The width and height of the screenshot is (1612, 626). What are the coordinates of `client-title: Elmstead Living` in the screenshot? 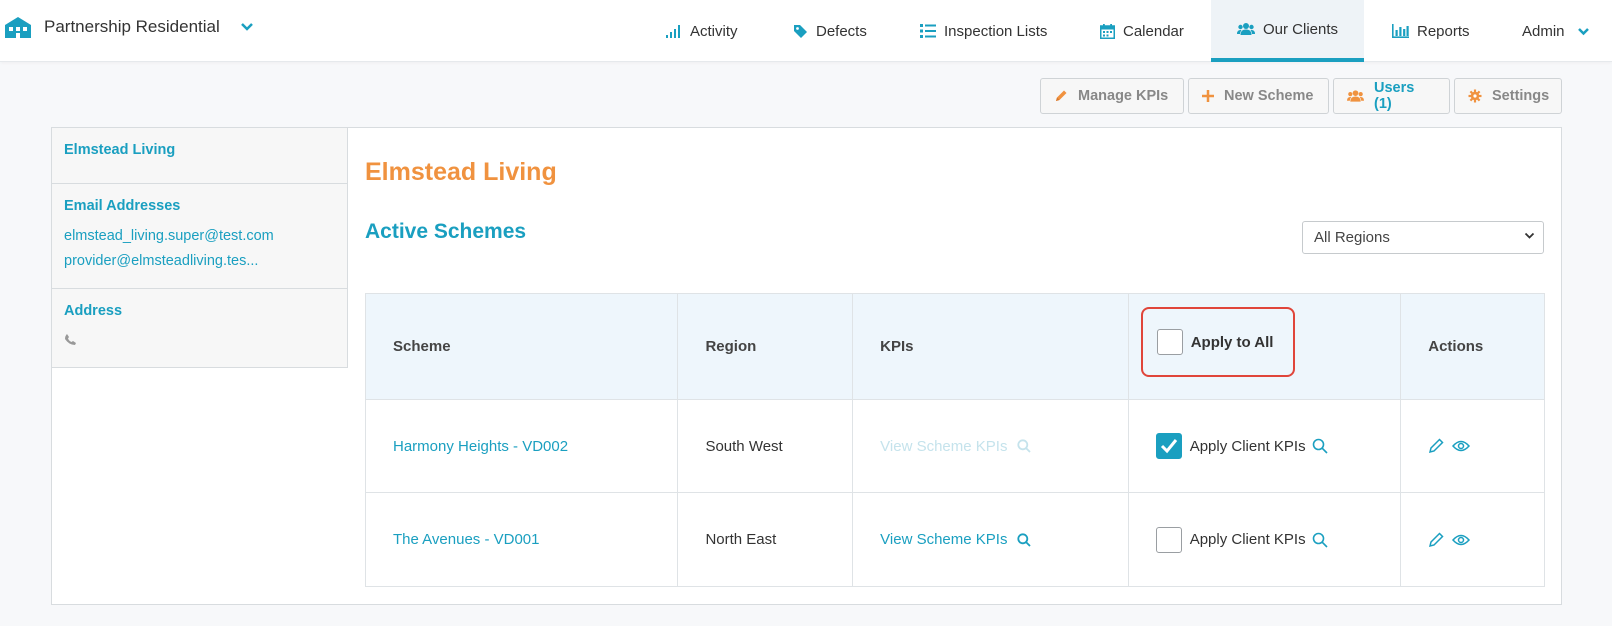 It's located at (461, 172).